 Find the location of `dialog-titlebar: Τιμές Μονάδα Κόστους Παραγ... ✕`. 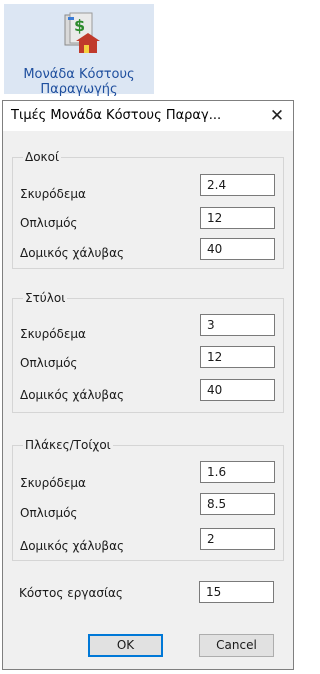

dialog-titlebar: Τιμές Μονάδα Κόστους Παραγ... ✕ is located at coordinates (148, 116).